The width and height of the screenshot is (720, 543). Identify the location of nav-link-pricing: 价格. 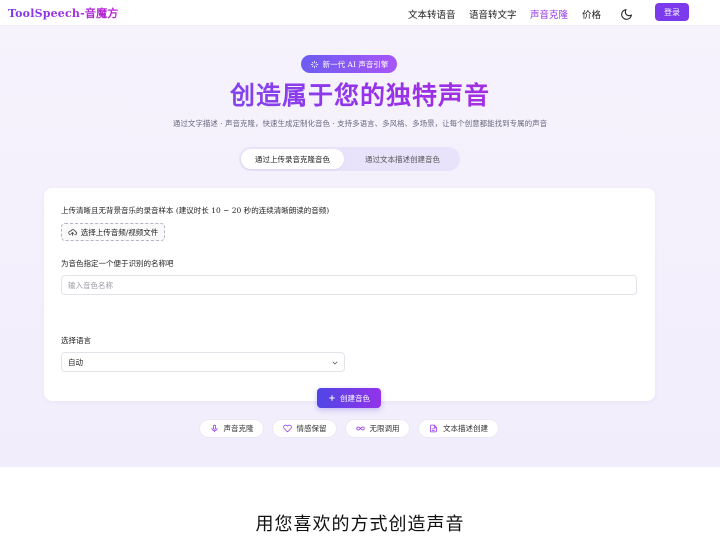
(591, 14).